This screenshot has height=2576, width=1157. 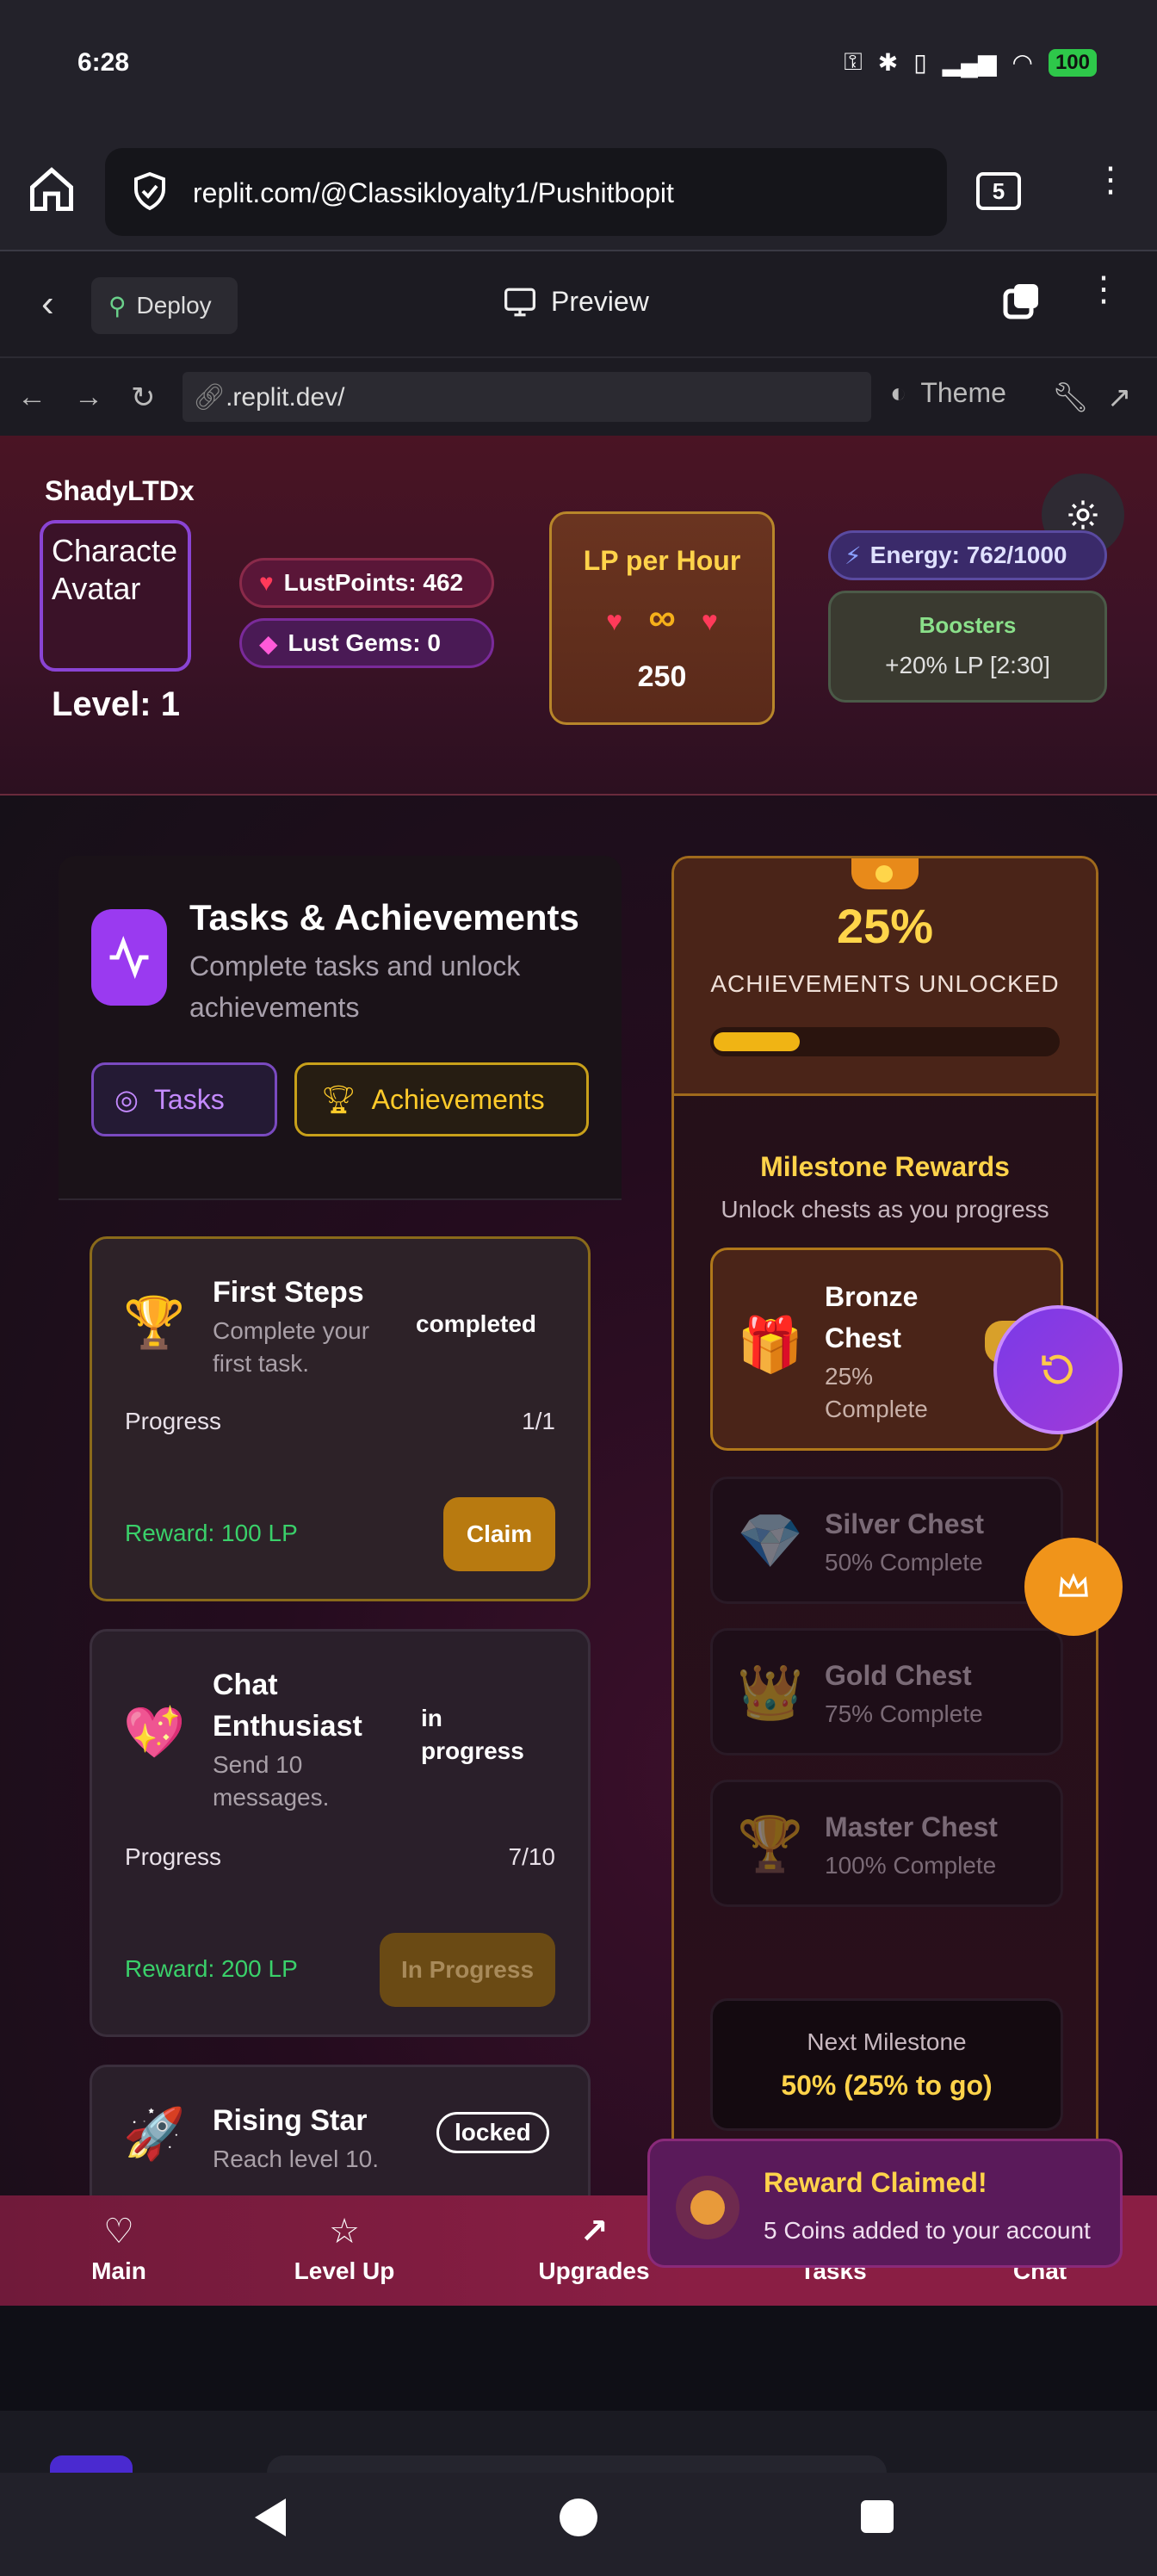 What do you see at coordinates (877, 2517) in the screenshot?
I see `system-recents-icon` at bounding box center [877, 2517].